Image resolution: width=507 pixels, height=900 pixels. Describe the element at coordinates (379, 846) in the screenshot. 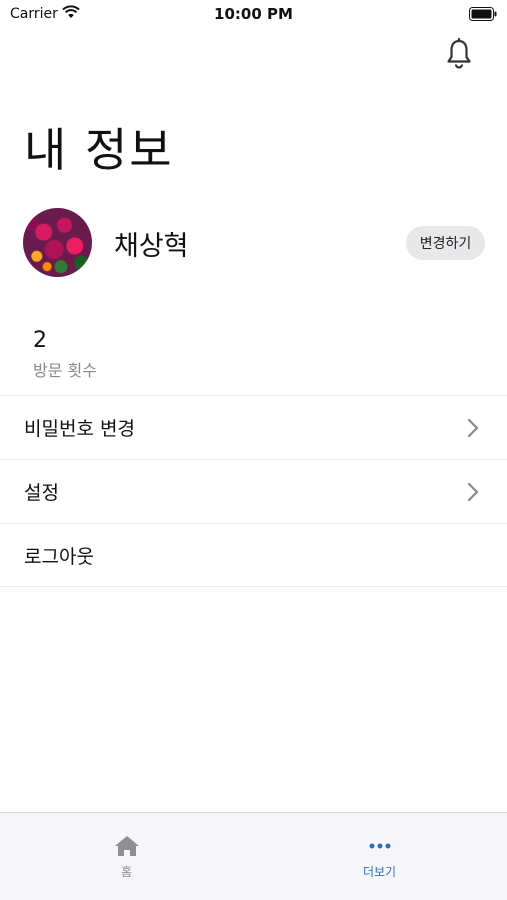

I see `more-icon` at that location.